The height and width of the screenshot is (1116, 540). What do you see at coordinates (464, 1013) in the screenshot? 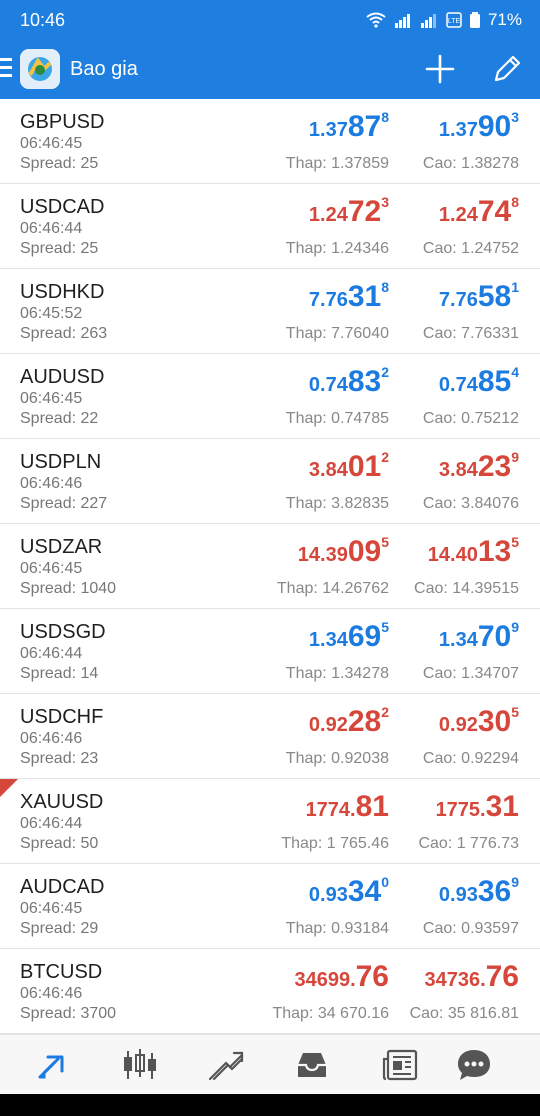
I see `high-value: Cao: 35 816.81` at bounding box center [464, 1013].